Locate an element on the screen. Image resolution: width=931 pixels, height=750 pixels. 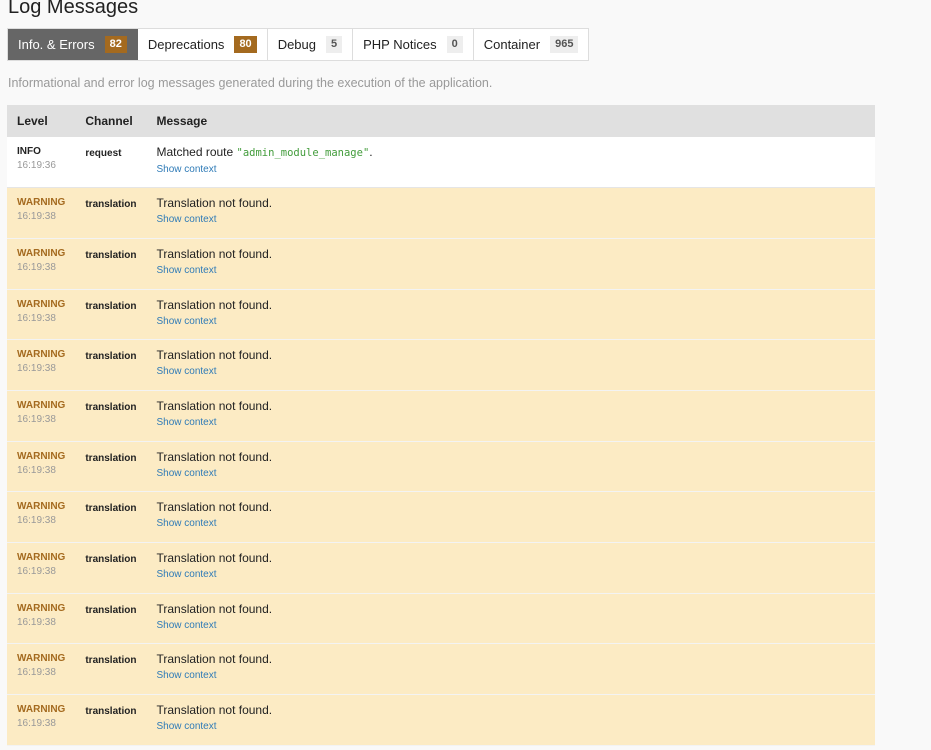
tab-count-badge: 80 is located at coordinates (245, 44).